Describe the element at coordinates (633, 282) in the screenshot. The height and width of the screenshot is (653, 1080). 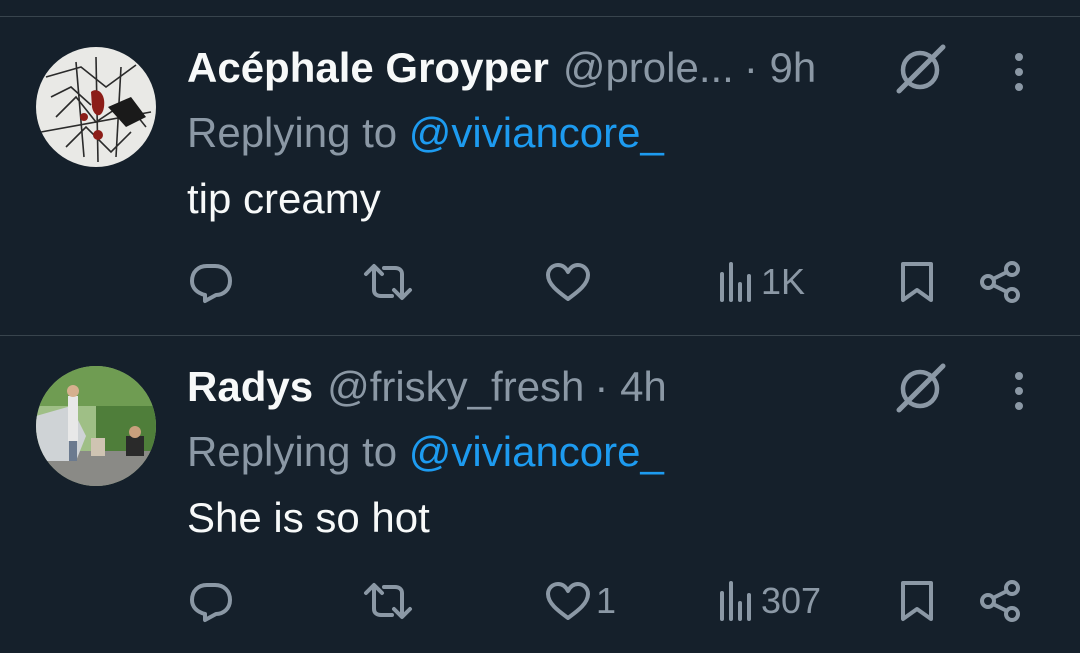
I see `action-bar: 1K` at that location.